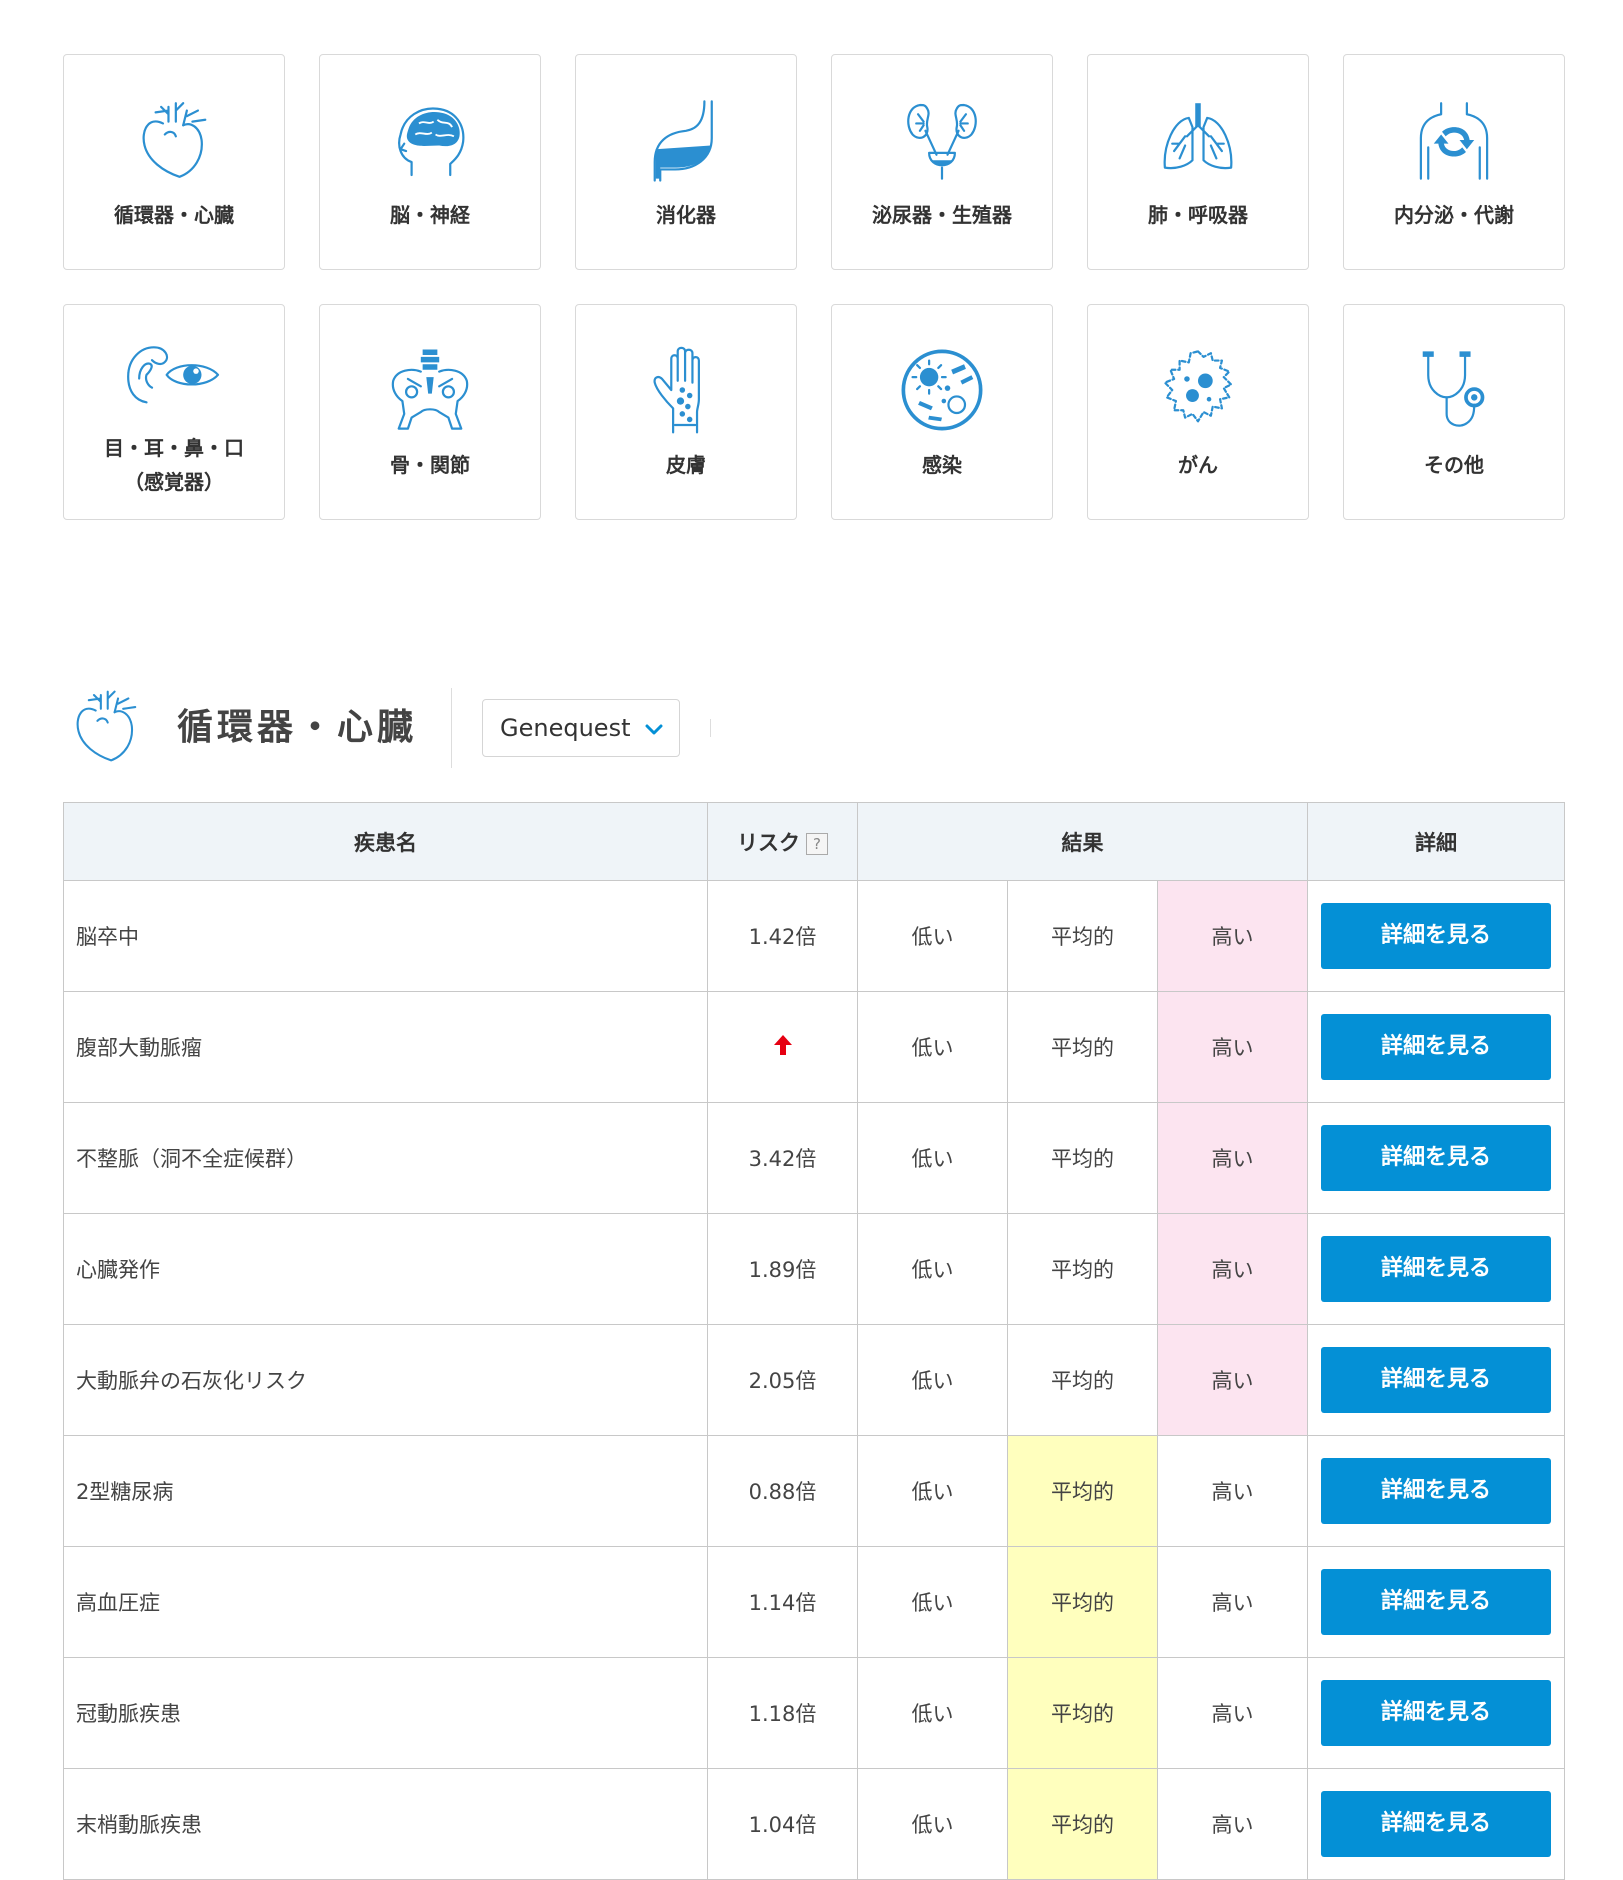 Image resolution: width=1623 pixels, height=1880 pixels. What do you see at coordinates (1082, 841) in the screenshot?
I see `header-result: 結果` at bounding box center [1082, 841].